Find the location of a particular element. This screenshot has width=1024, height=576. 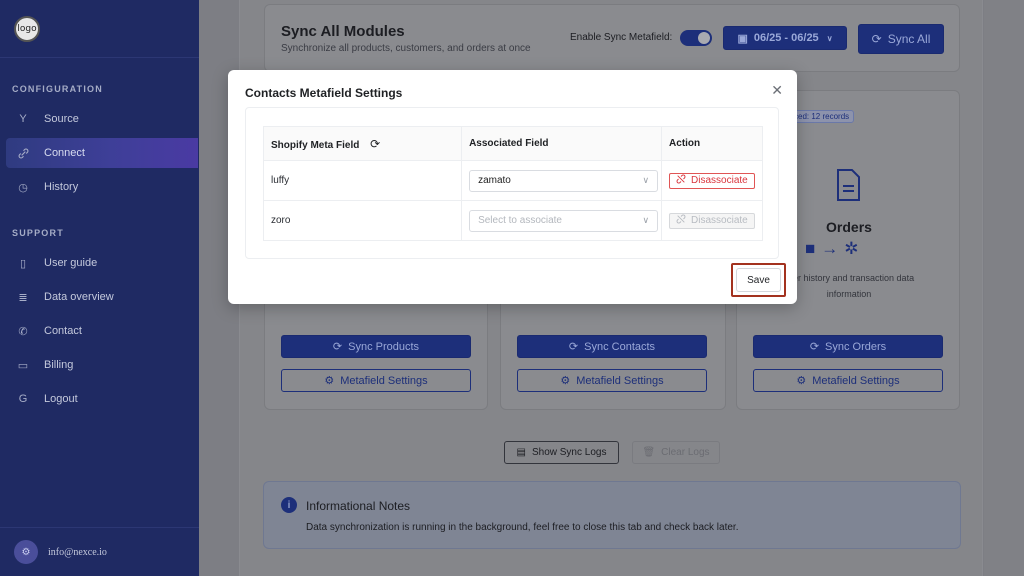

associated-field-cell: Select to associate ∨ is located at coordinates (562, 220).